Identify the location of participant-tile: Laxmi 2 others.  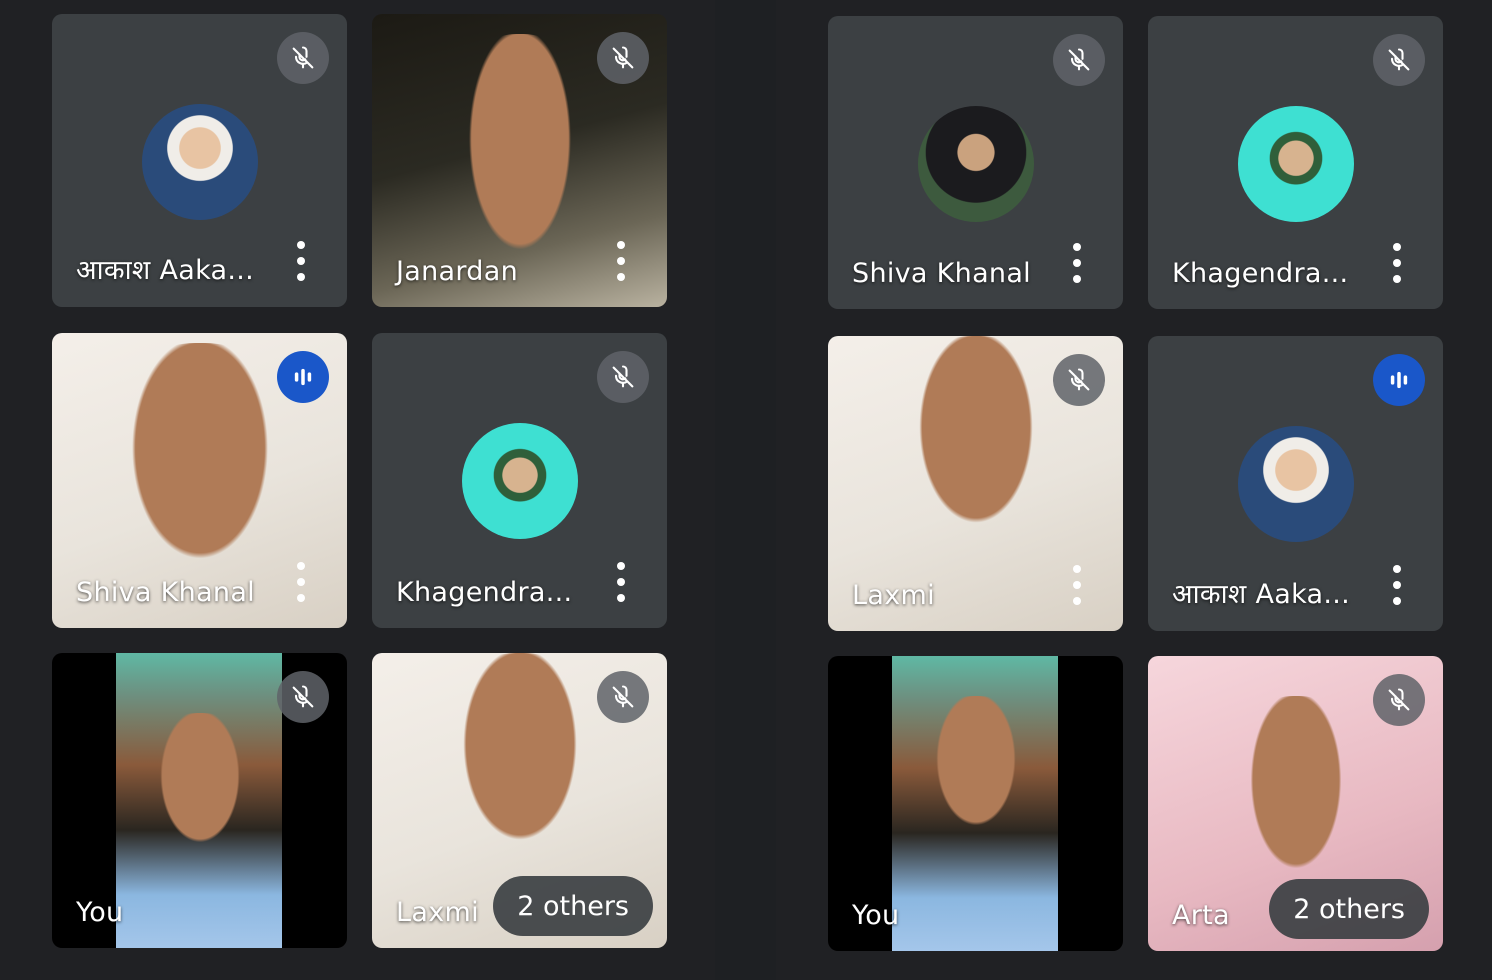
(519, 800).